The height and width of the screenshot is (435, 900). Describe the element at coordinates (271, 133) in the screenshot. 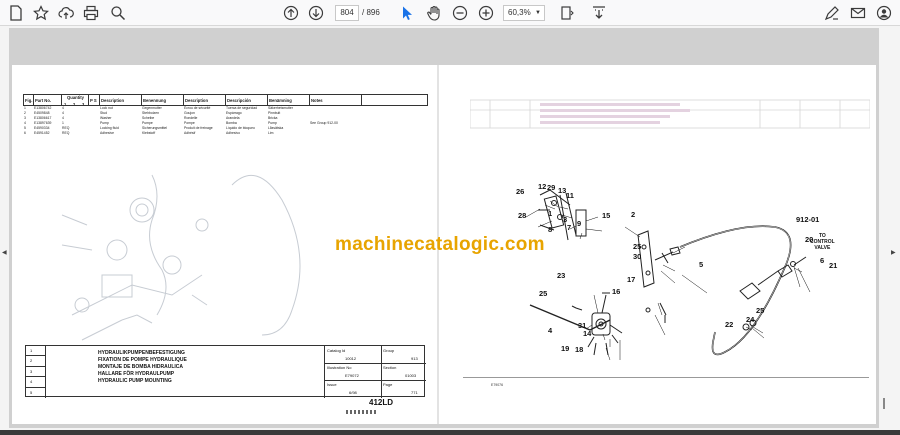

I see `table-cell: Lim` at that location.